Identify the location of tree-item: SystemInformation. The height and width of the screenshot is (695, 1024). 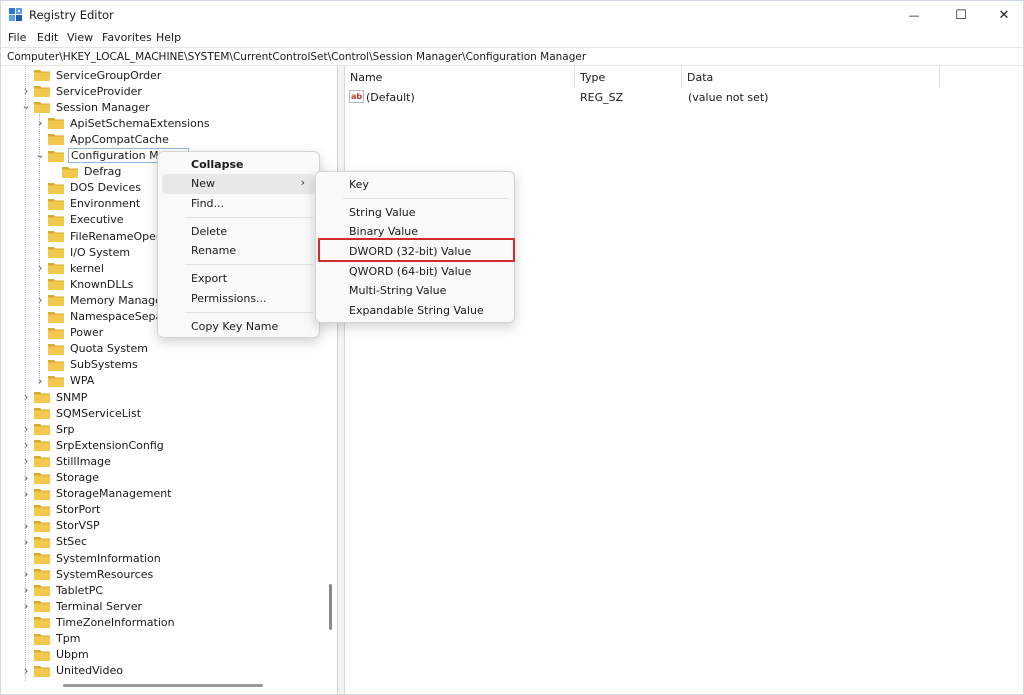
(92, 558).